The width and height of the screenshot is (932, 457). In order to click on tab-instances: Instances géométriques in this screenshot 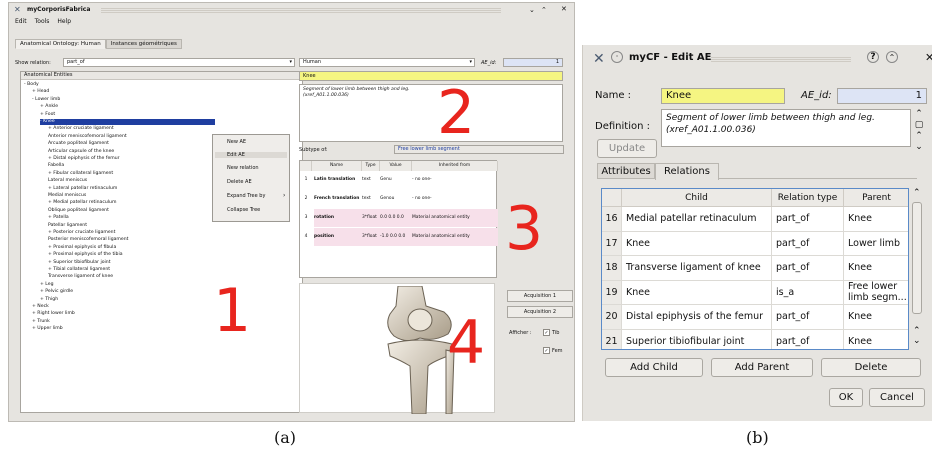, I will do `click(143, 44)`.